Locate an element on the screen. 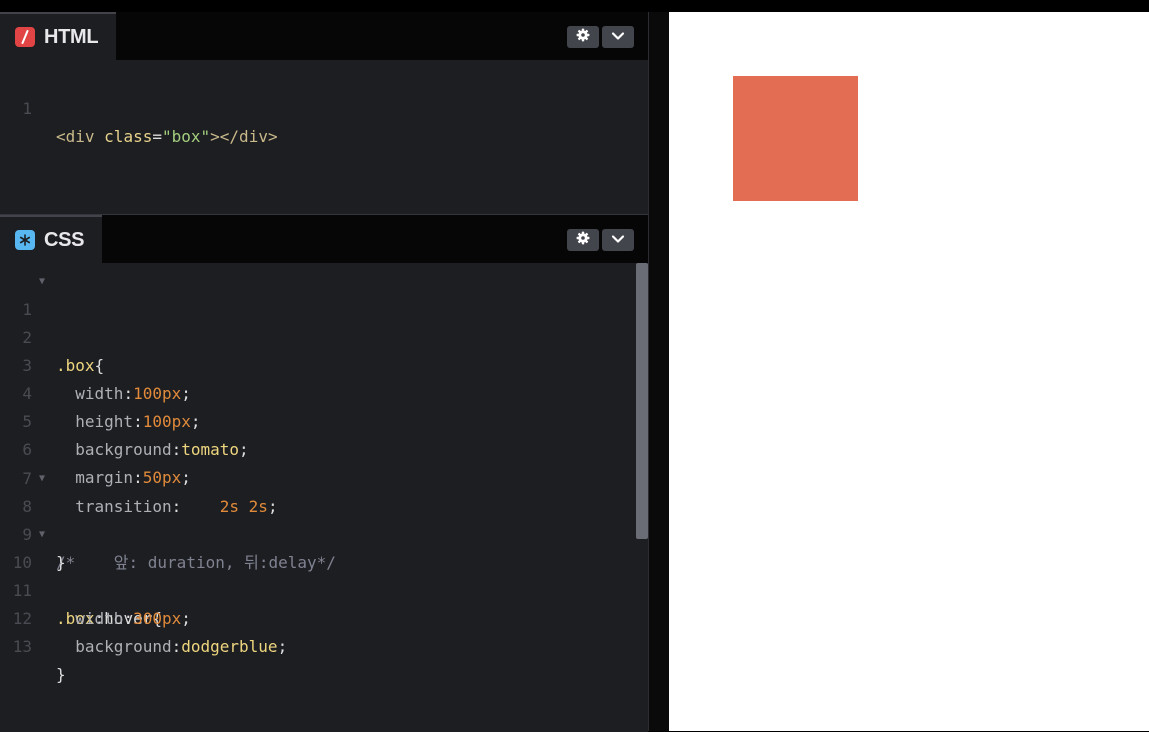 Image resolution: width=1149 pixels, height=732 pixels. line-number: 13 is located at coordinates (22, 647).